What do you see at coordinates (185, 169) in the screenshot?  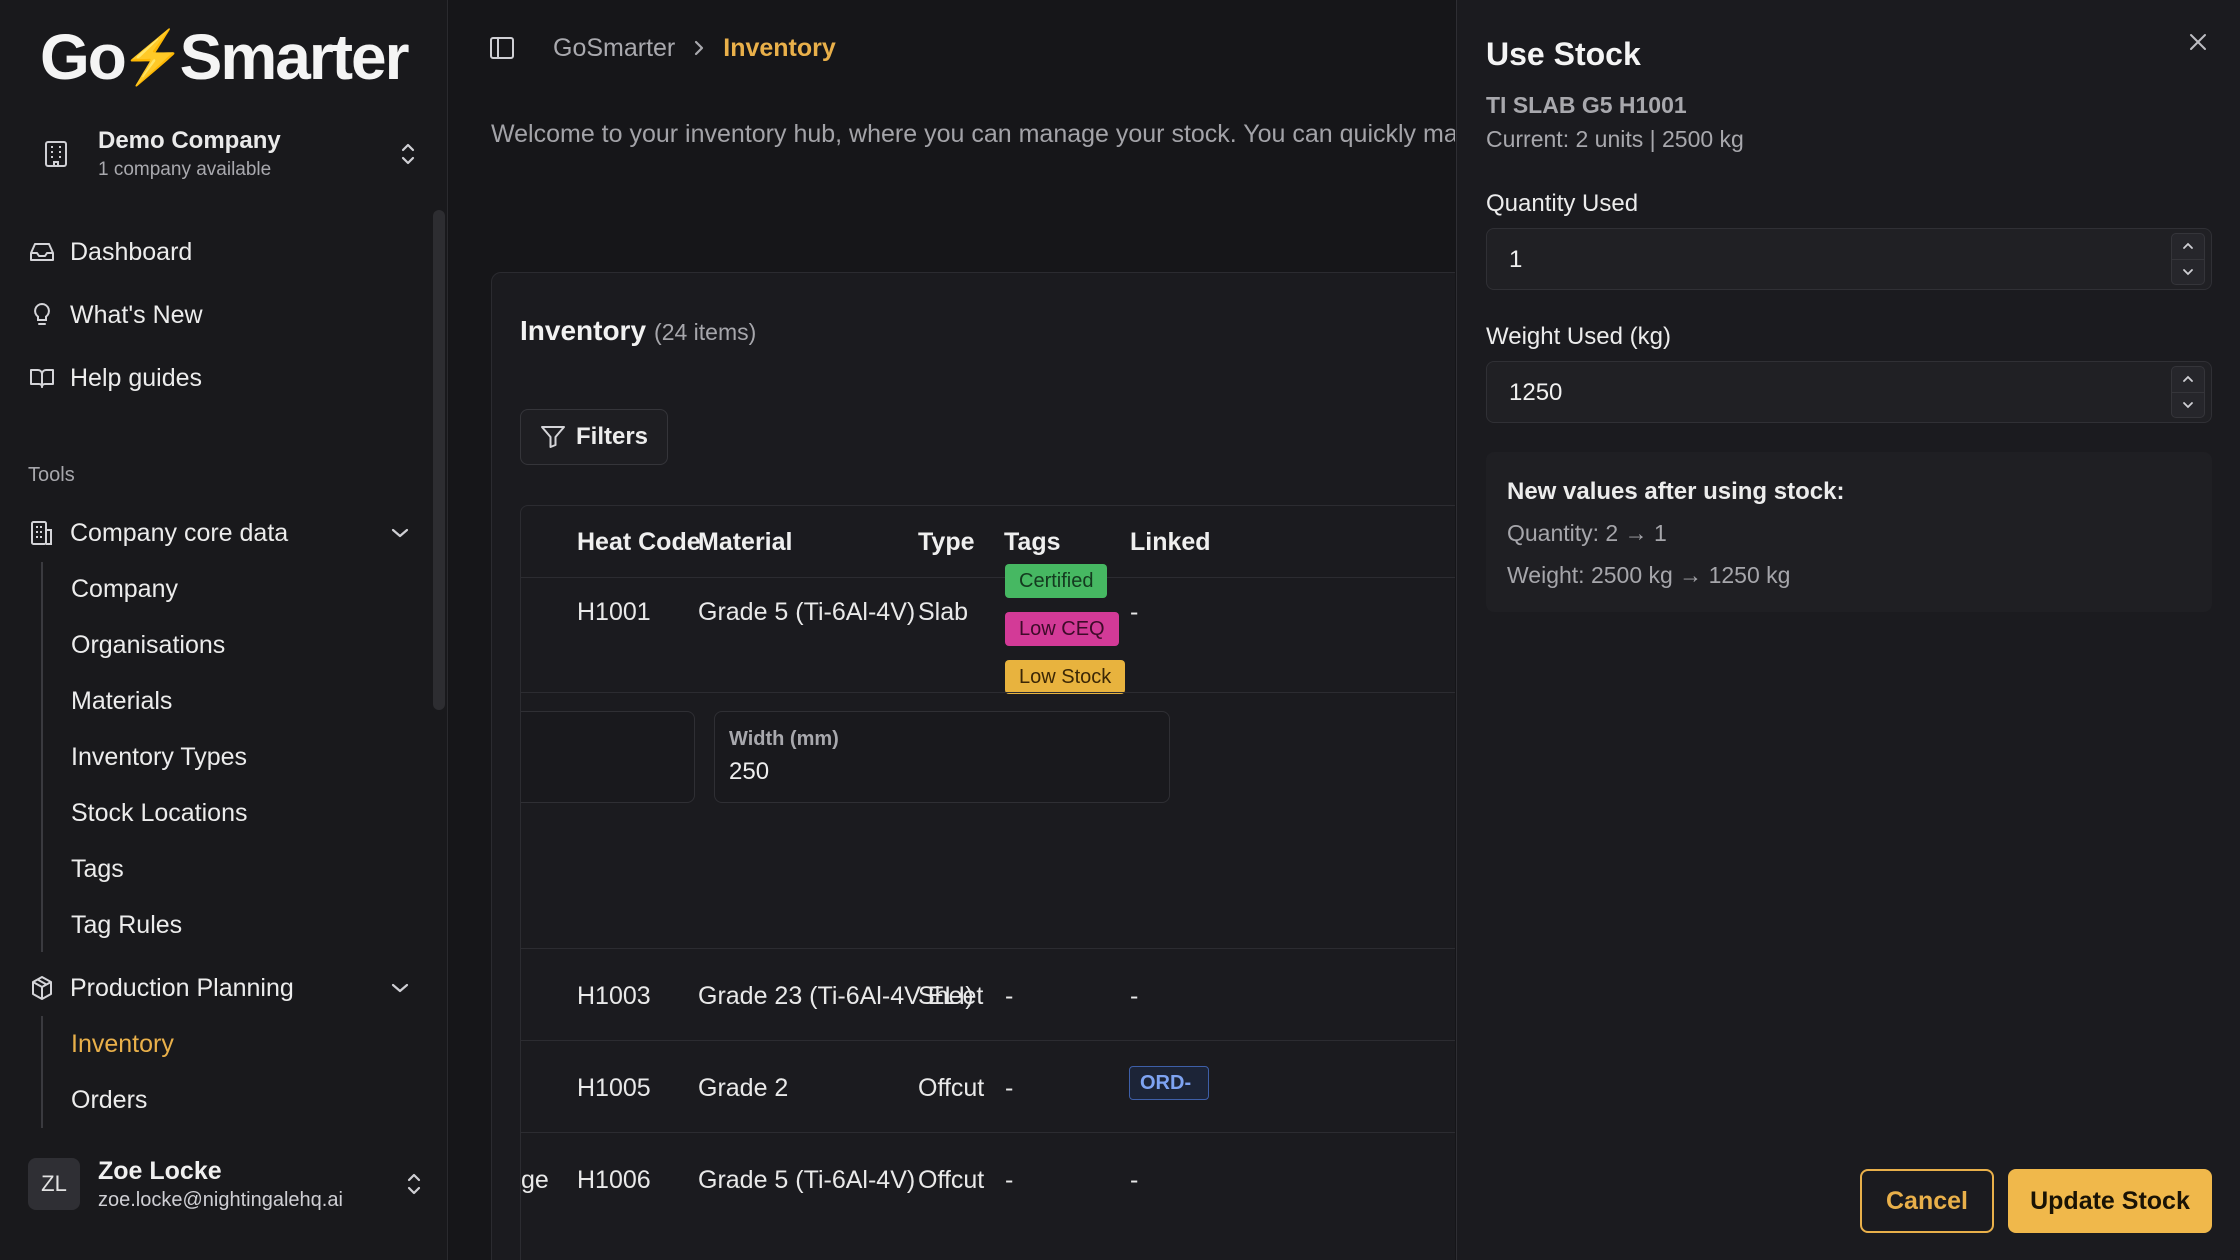 I see `company-subtitle: 1 company available` at bounding box center [185, 169].